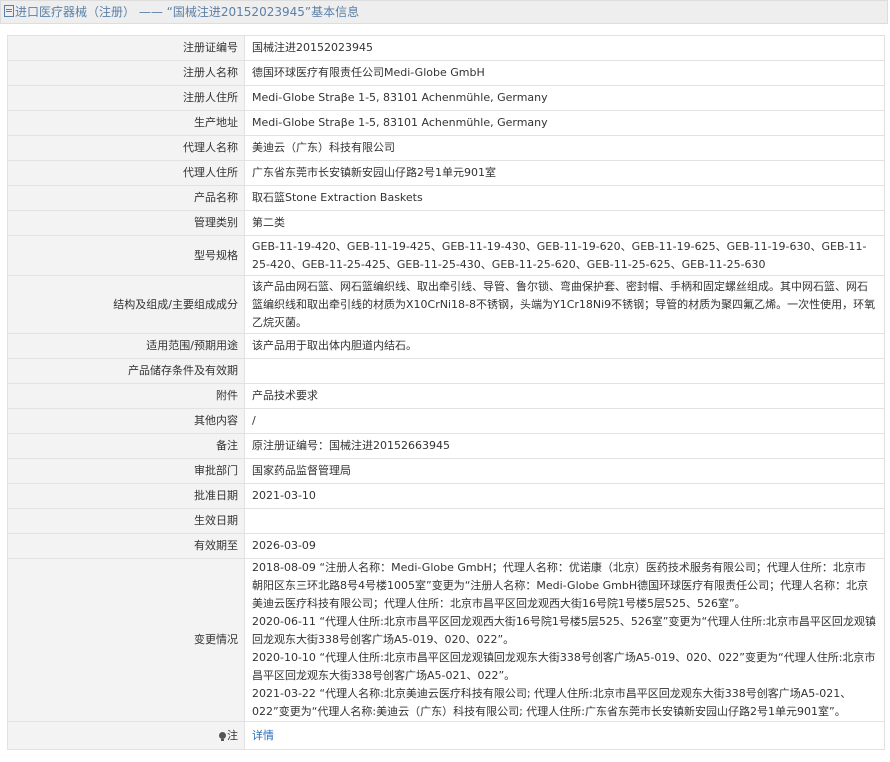 Image resolution: width=890 pixels, height=762 pixels. Describe the element at coordinates (126, 446) in the screenshot. I see `row-label: 备注` at that location.